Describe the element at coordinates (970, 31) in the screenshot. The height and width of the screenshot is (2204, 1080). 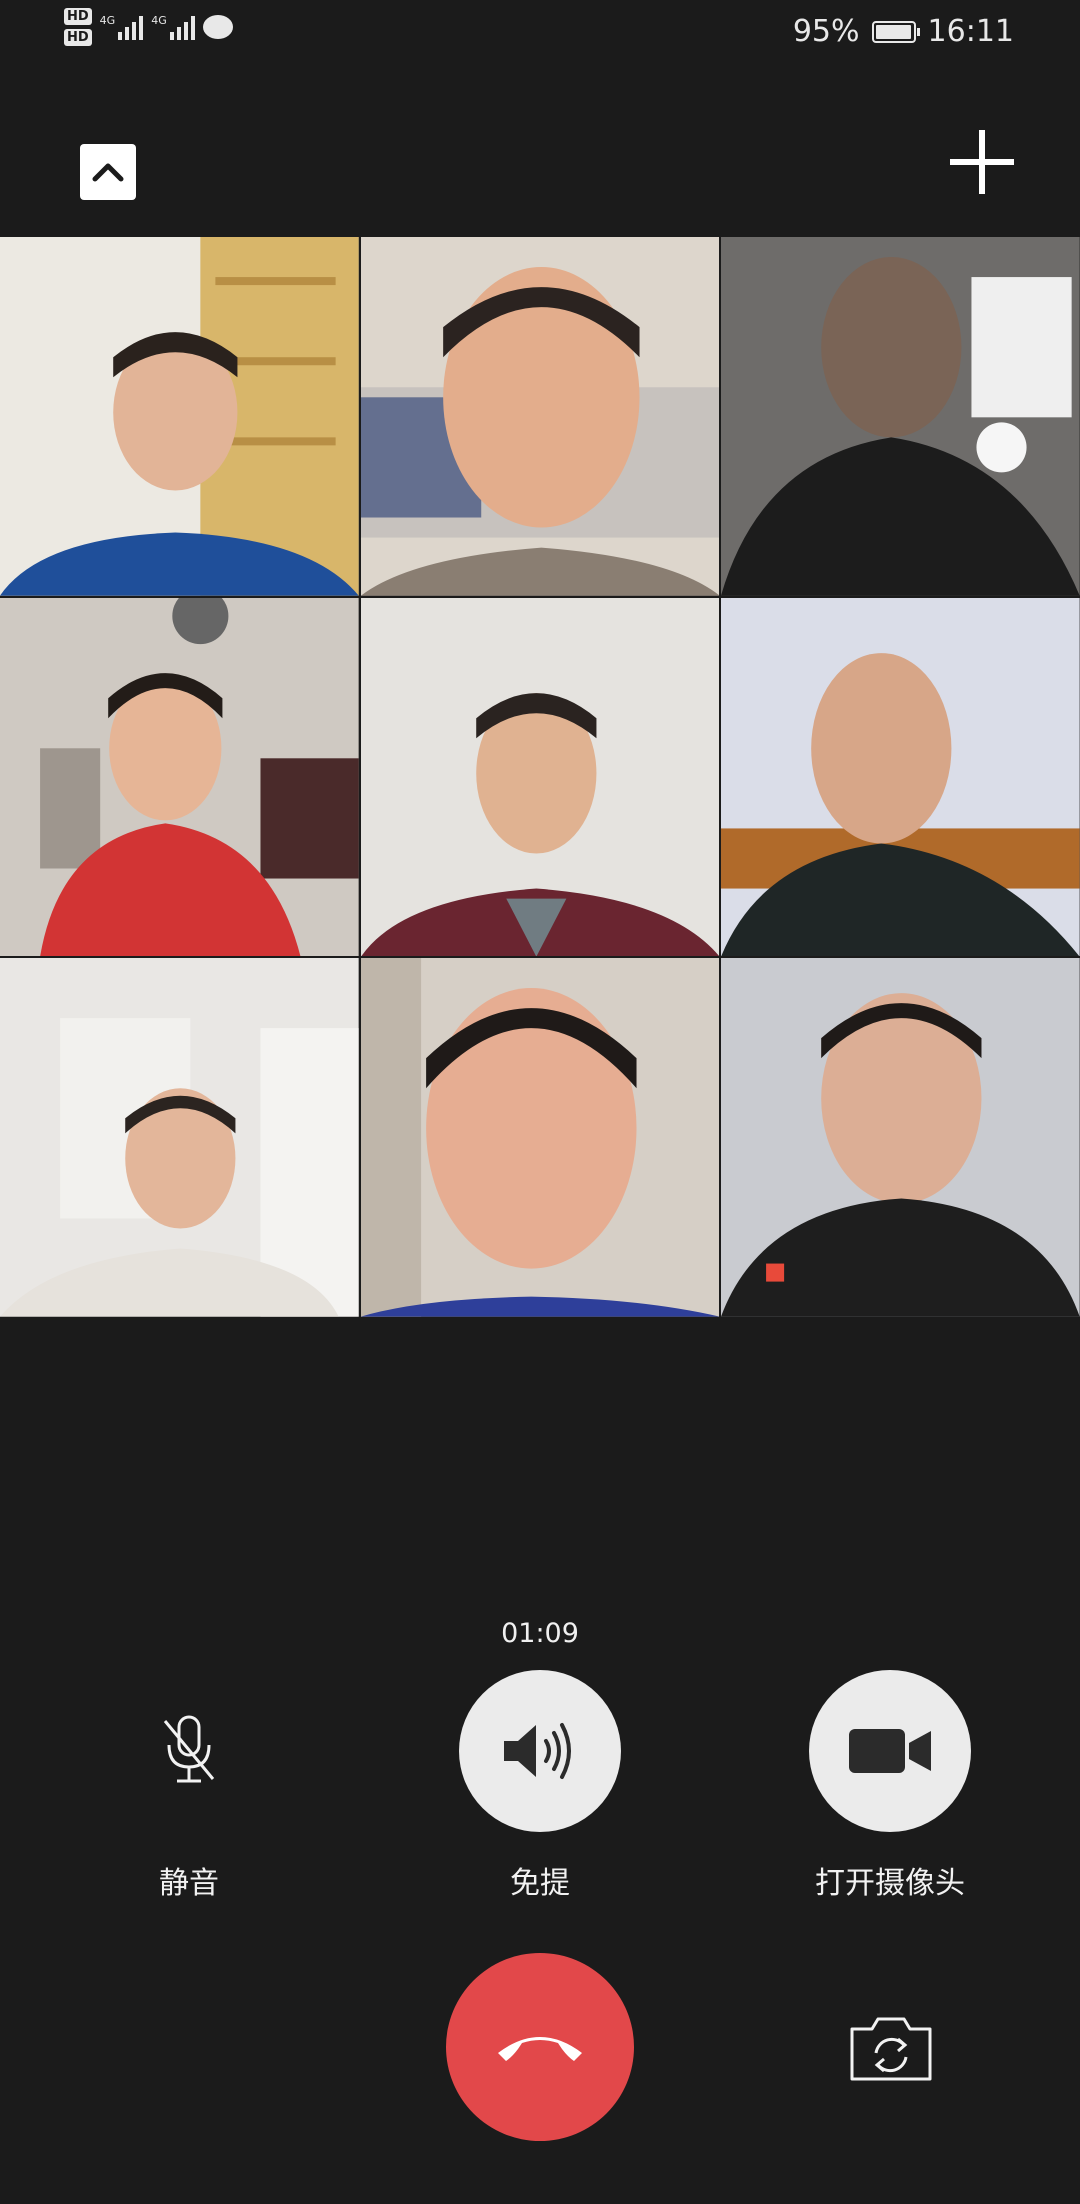
I see `clock: 16:11` at that location.